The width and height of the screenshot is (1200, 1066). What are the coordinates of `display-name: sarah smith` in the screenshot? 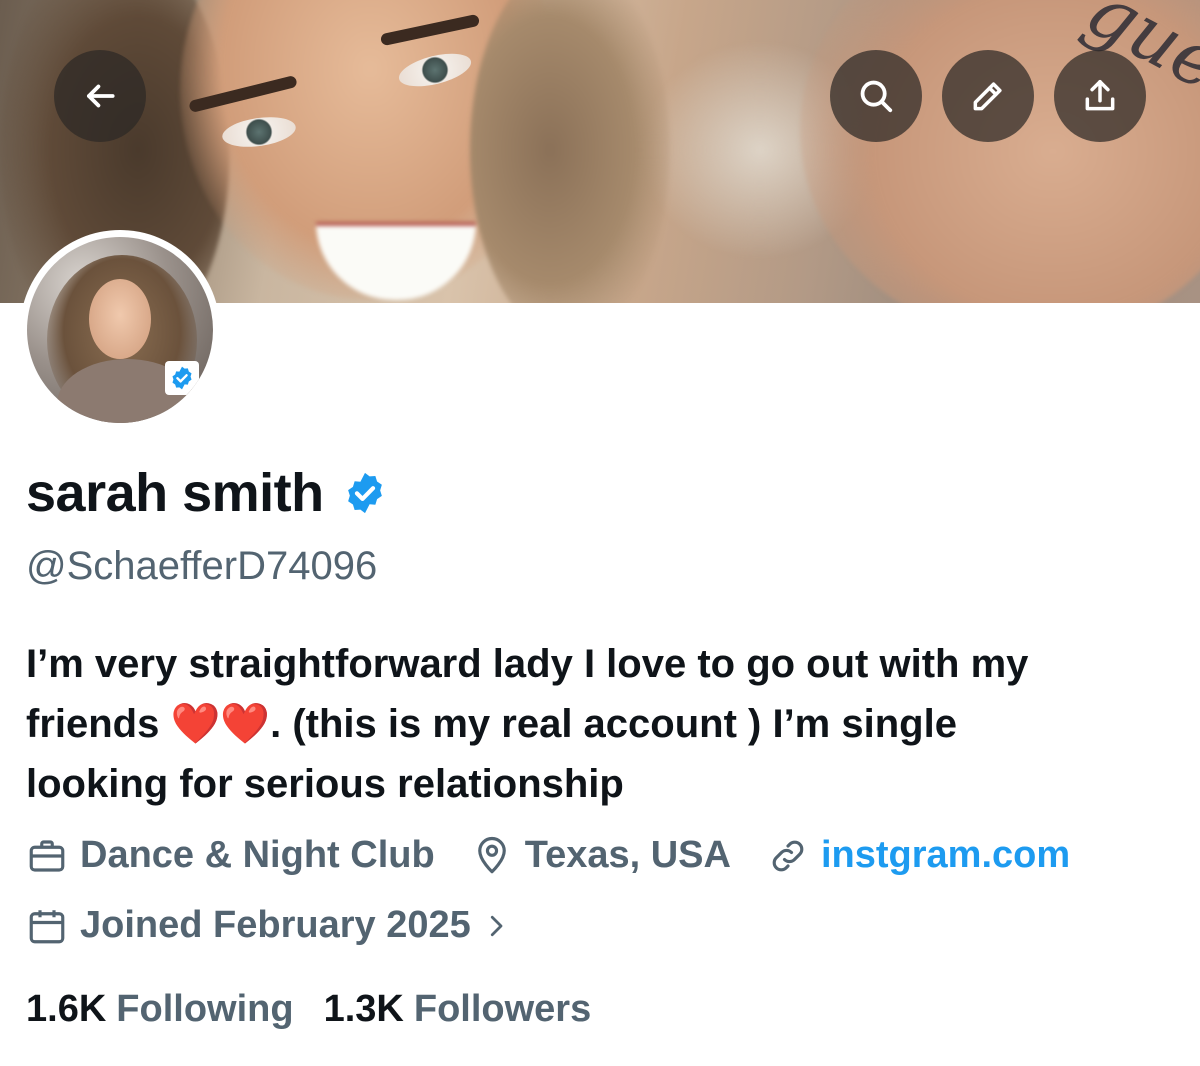 It's located at (175, 493).